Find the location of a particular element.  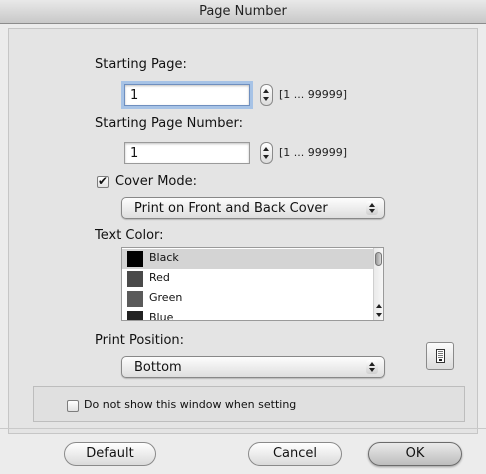

list-item: Red is located at coordinates (247, 279).